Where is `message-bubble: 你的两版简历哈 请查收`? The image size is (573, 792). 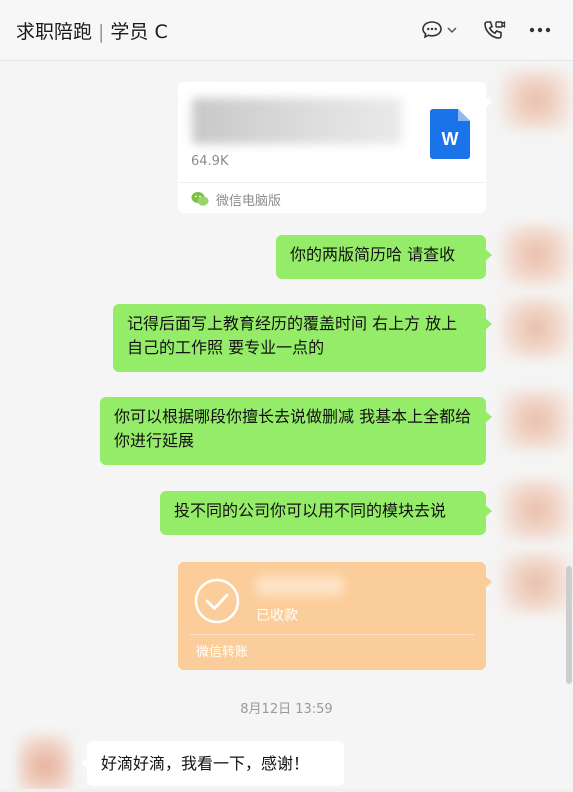
message-bubble: 你的两版简历哈 请查收 is located at coordinates (384, 257).